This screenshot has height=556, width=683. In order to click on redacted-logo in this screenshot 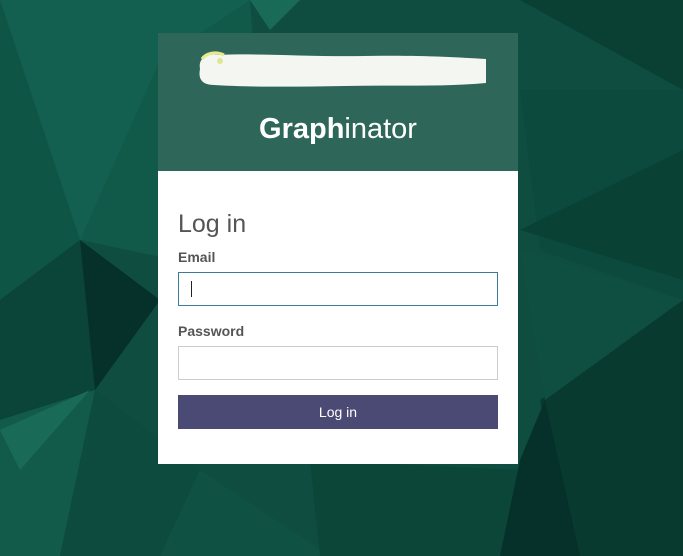, I will do `click(342, 69)`.